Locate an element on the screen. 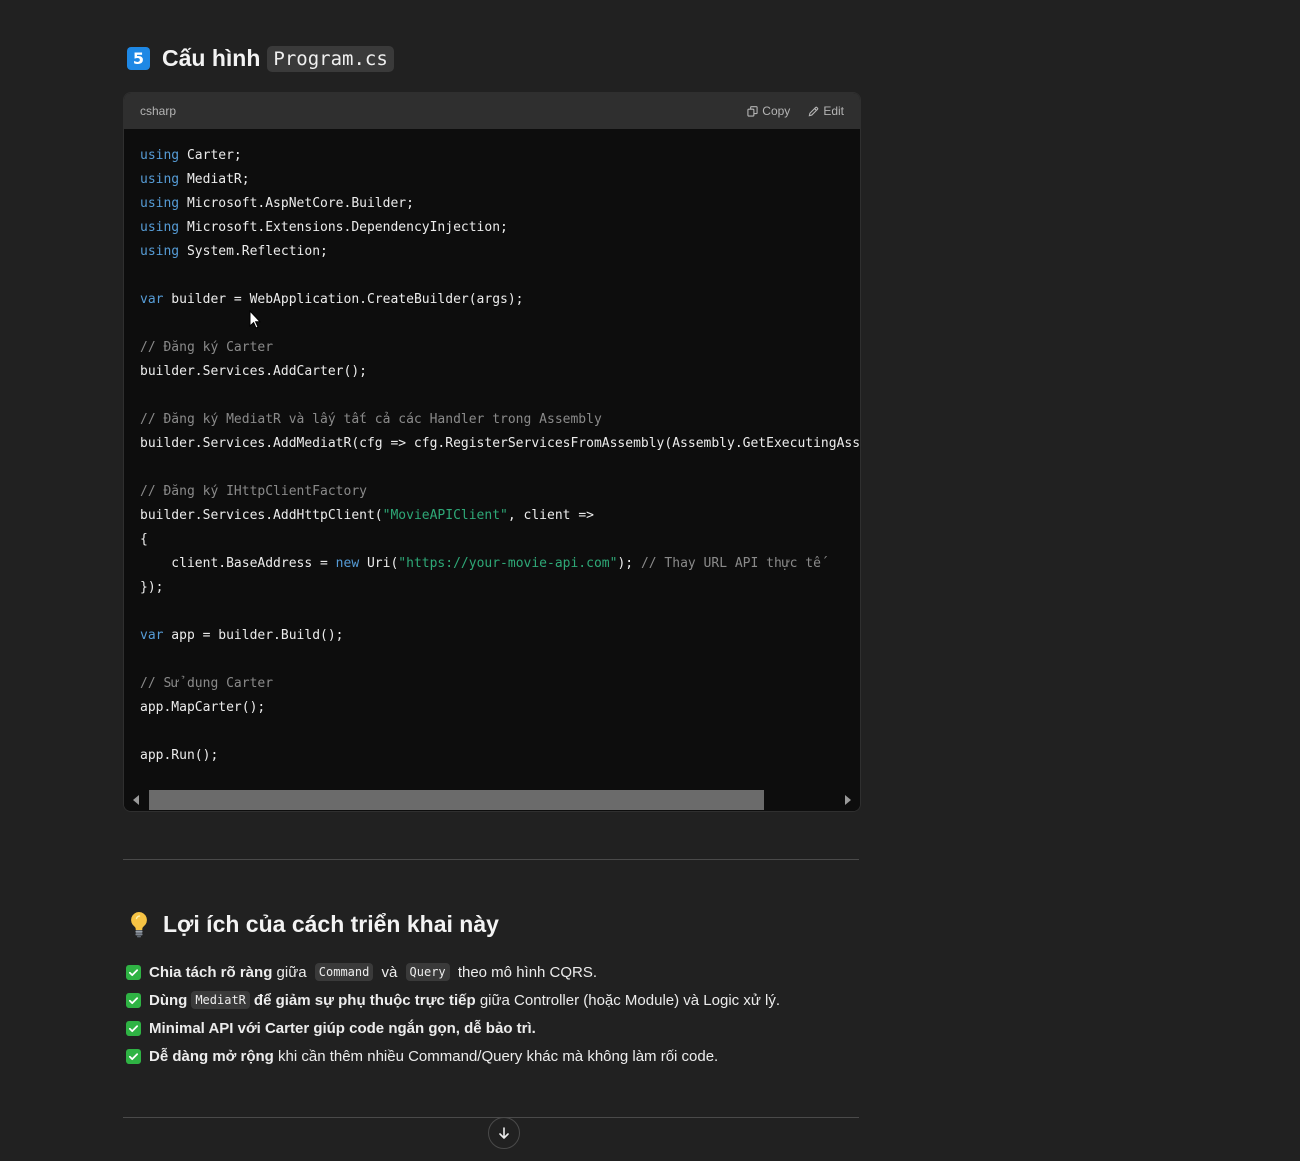 The width and height of the screenshot is (1300, 1161). keycap-5-icon: 5 is located at coordinates (138, 58).